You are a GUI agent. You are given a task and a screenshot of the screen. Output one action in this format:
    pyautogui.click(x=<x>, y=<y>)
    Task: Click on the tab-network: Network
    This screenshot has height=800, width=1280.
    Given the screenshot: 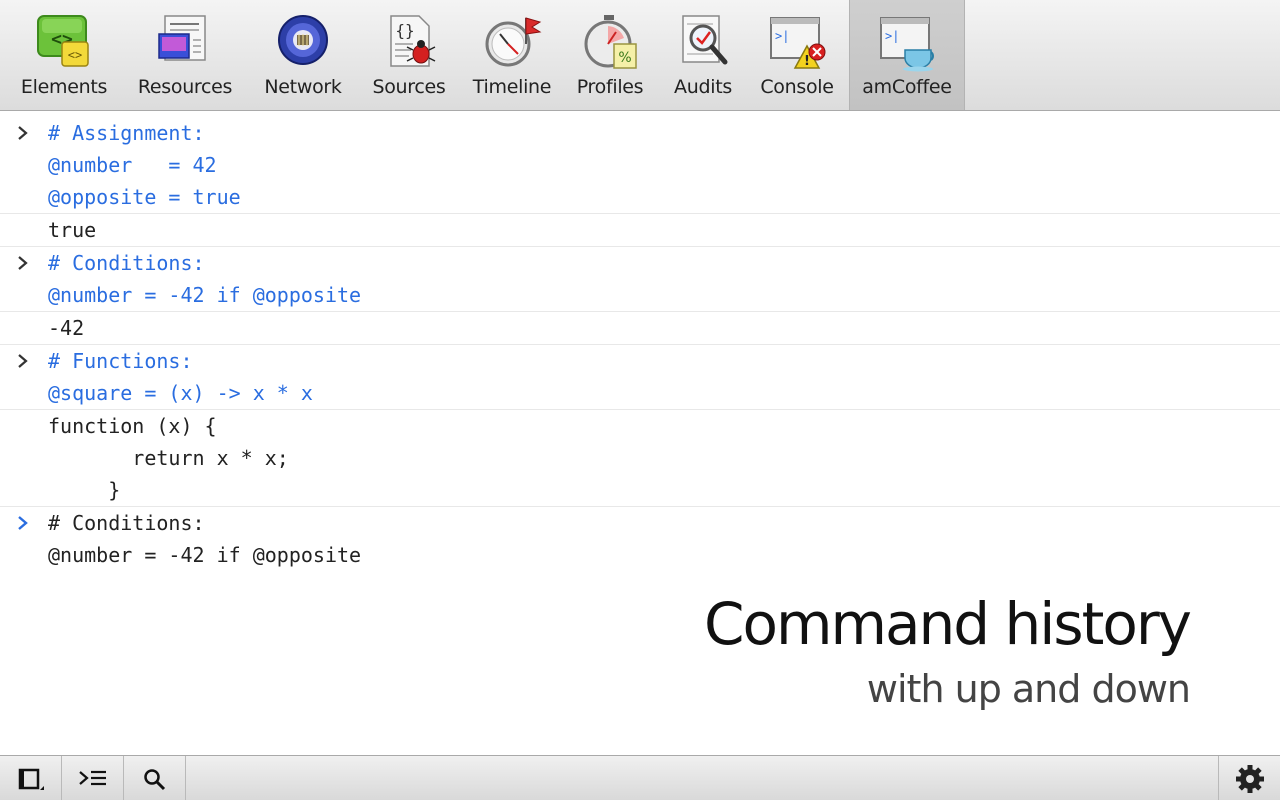 What is the action you would take?
    pyautogui.click(x=303, y=55)
    